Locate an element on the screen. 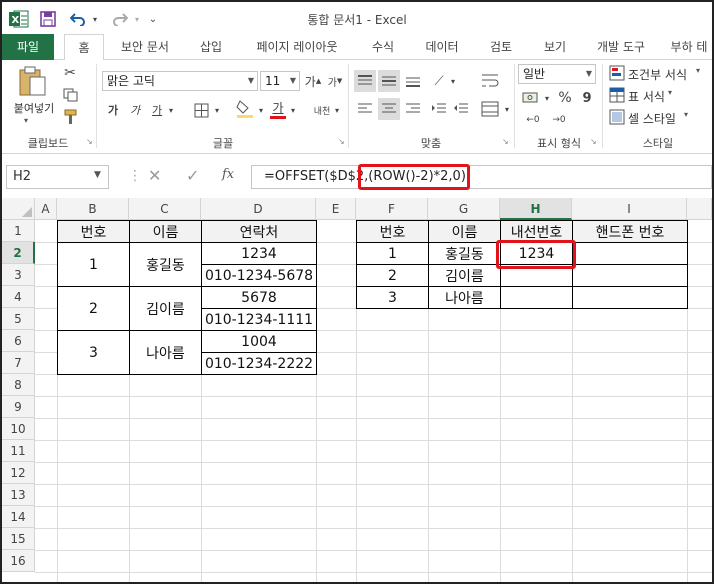  format-as-table-button: 표 서식 is located at coordinates (646, 96).